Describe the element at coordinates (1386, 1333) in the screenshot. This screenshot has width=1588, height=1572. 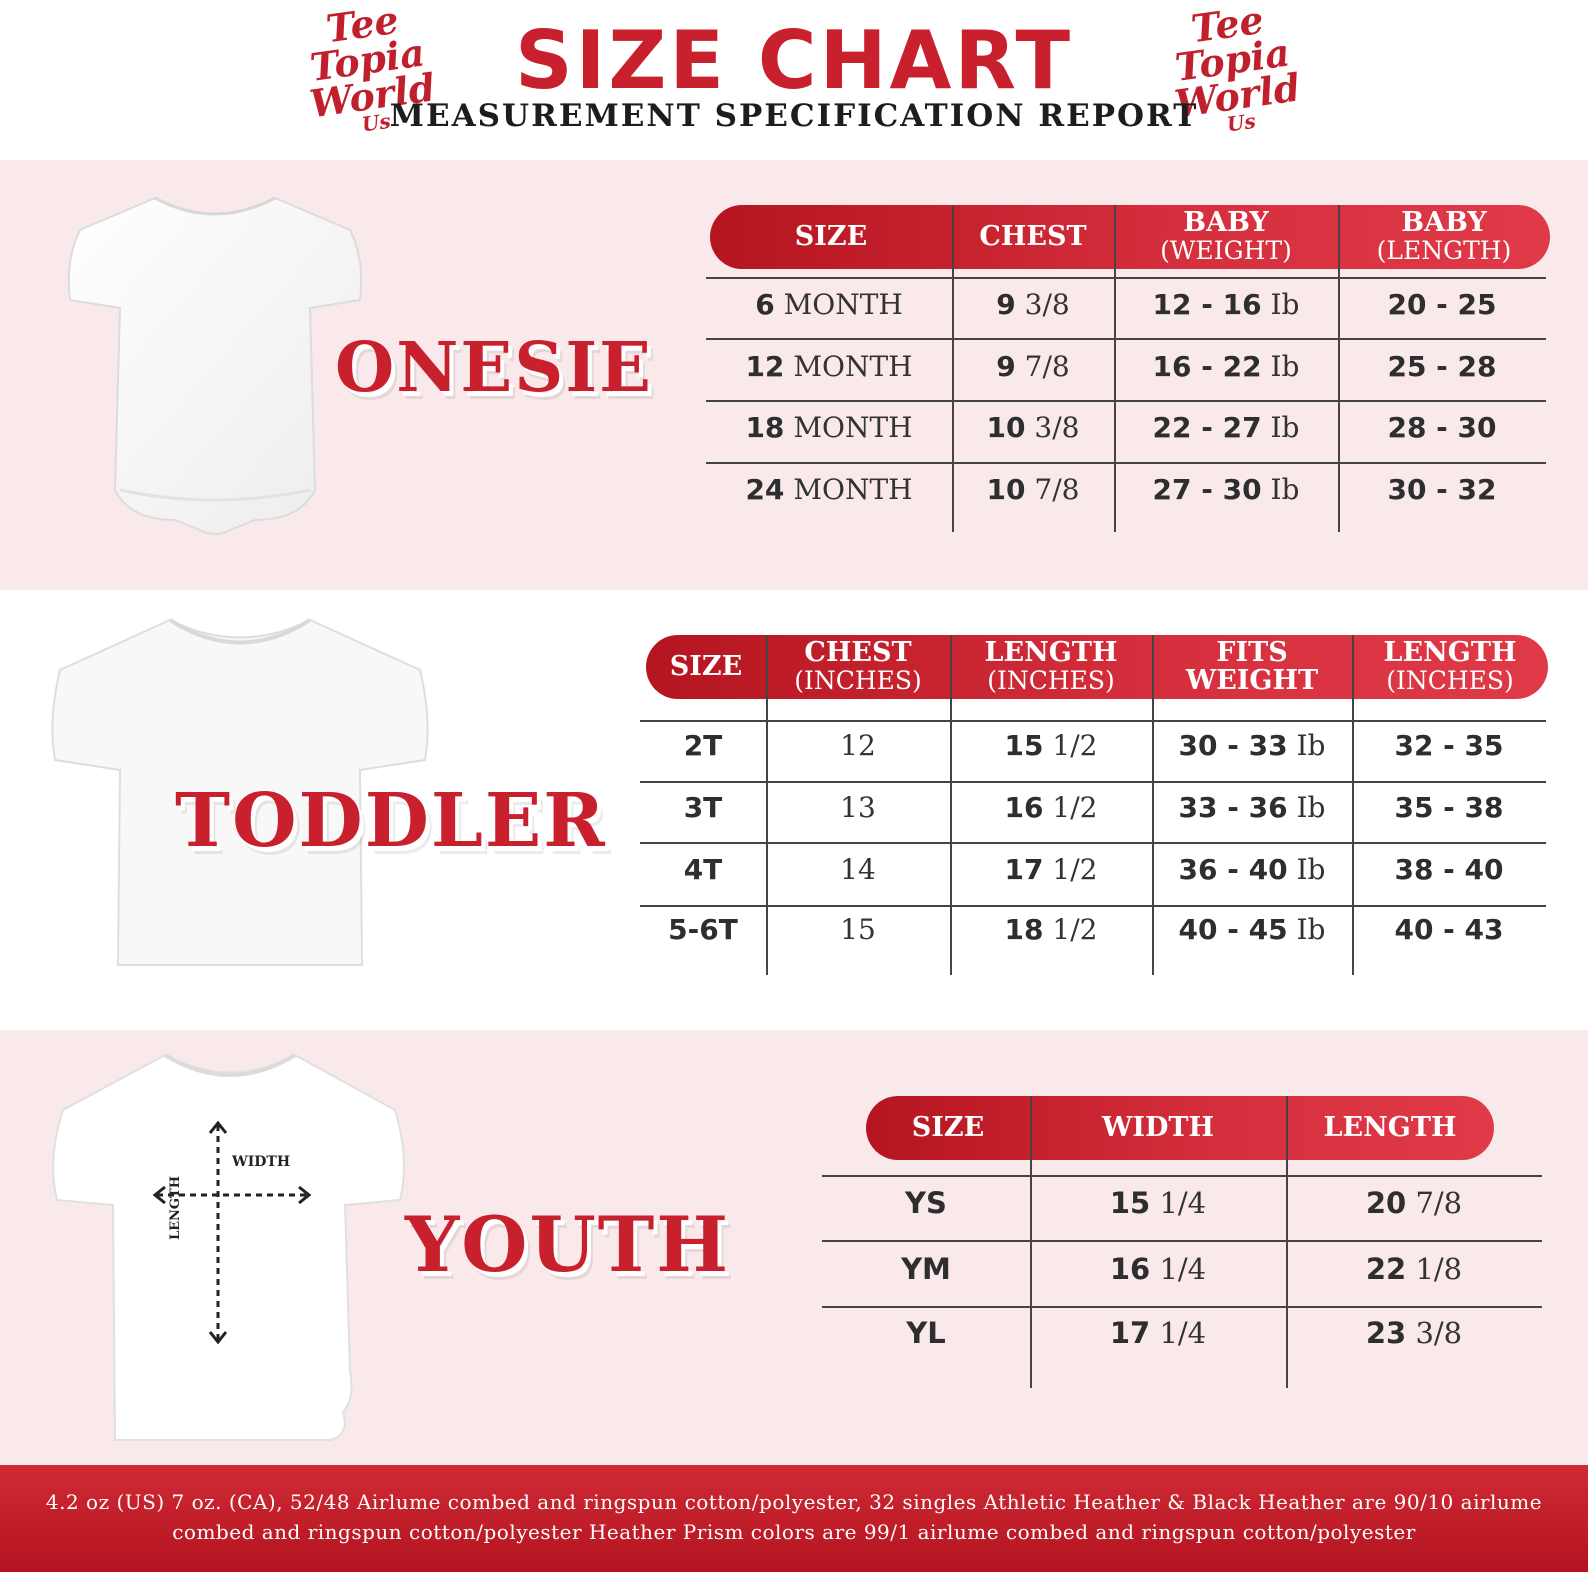
I see `cell-value-bold: 23` at that location.